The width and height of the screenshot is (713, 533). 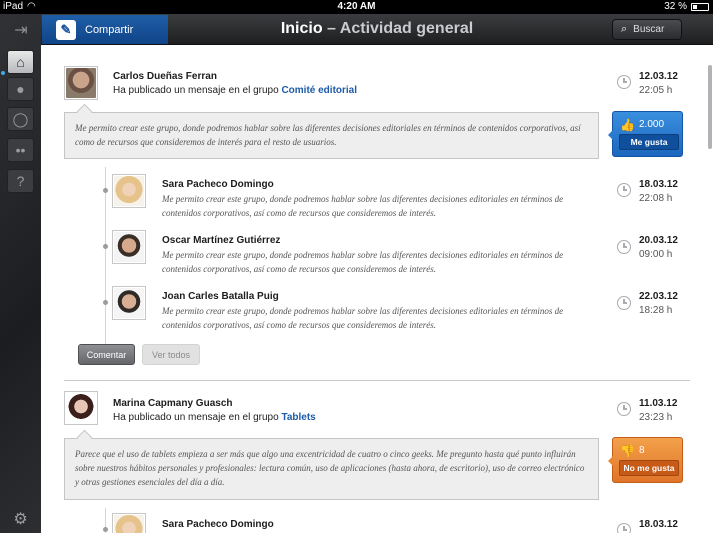 I want to click on rail-item-profile: ●, so click(x=20, y=89).